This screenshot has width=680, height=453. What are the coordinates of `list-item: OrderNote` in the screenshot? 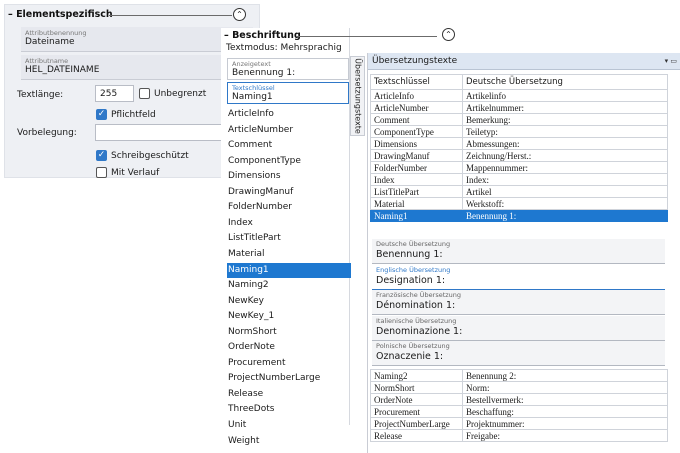 It's located at (289, 347).